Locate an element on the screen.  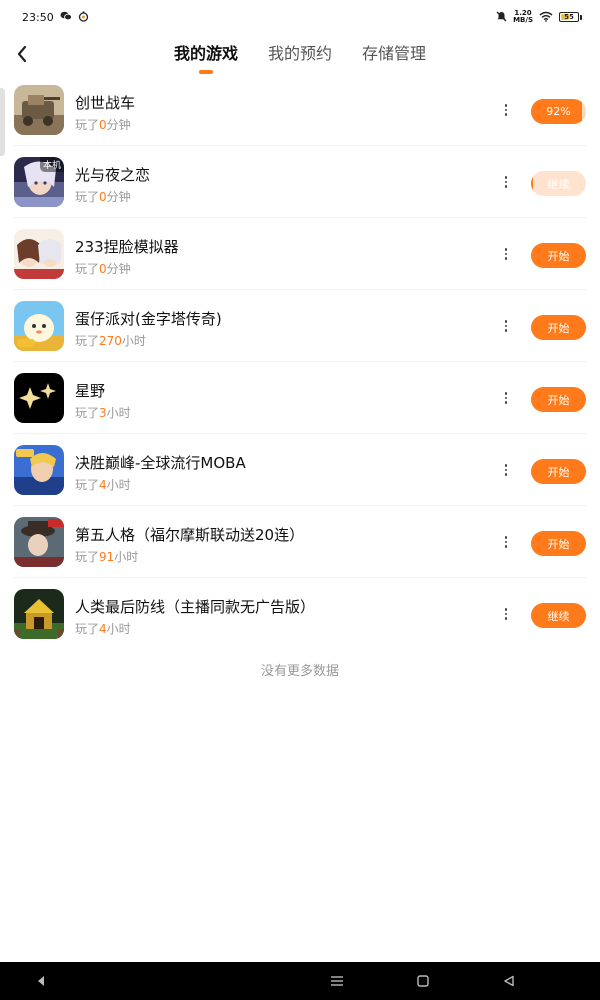
tab-my-games: 我的游戏 is located at coordinates (206, 54).